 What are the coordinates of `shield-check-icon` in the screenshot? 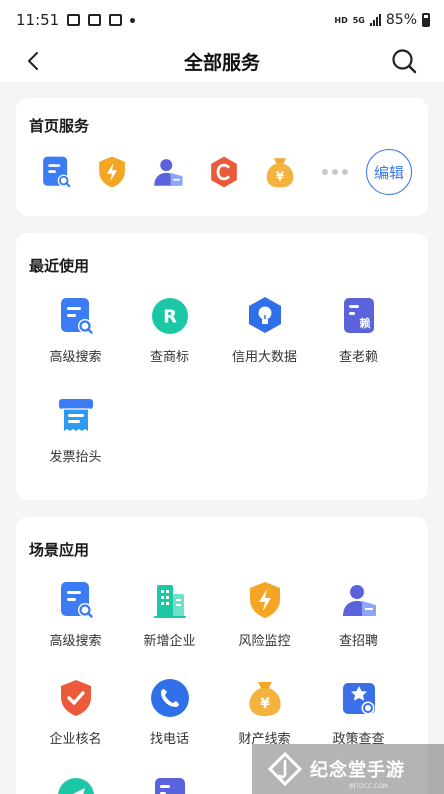 It's located at (76, 698).